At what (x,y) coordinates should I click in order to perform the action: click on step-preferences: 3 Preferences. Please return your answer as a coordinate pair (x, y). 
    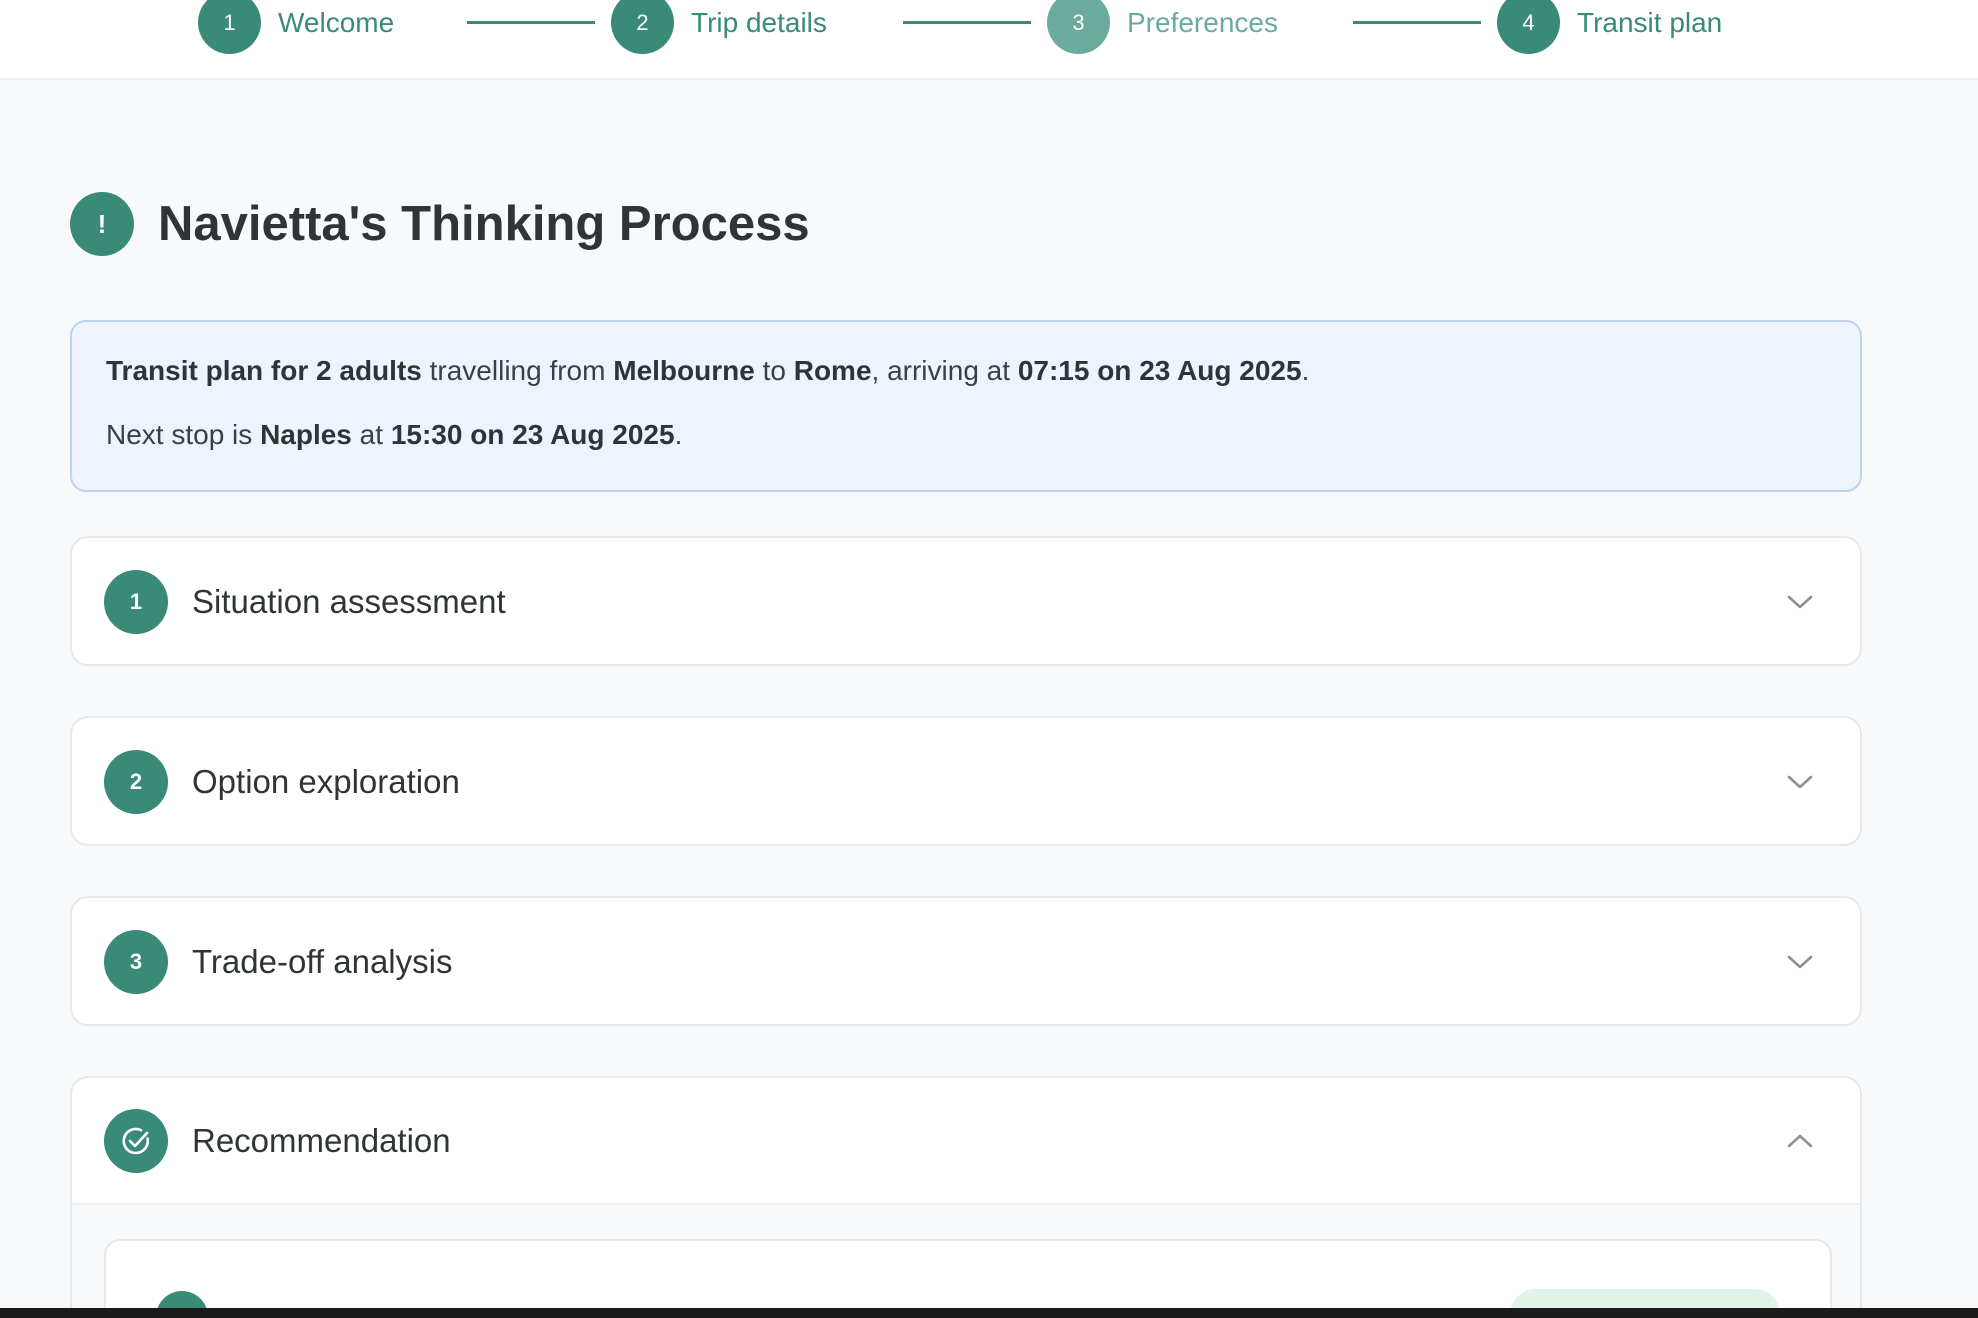
    Looking at the image, I should click on (1162, 27).